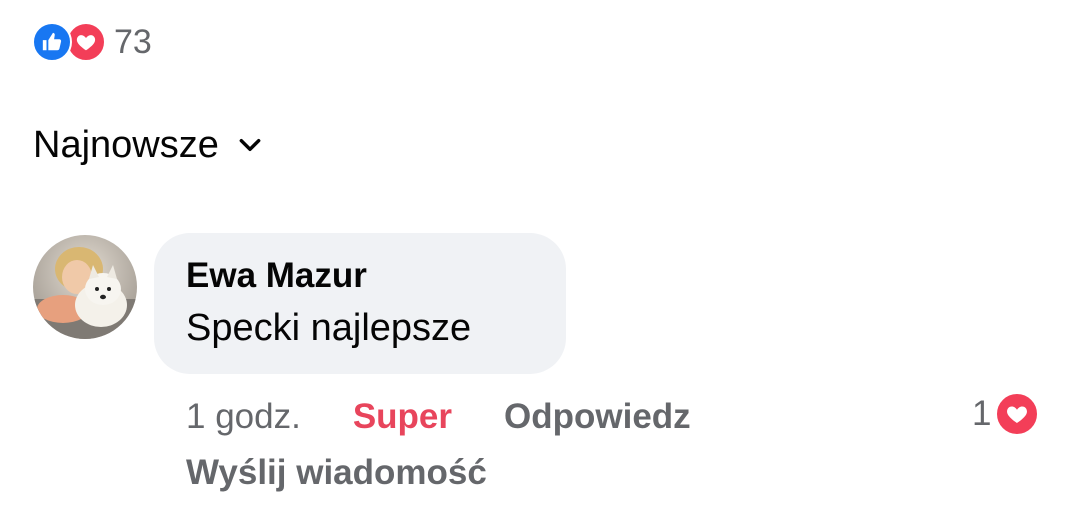 The height and width of the screenshot is (517, 1080). Describe the element at coordinates (597, 417) in the screenshot. I see `reply-button: Odpowiedz` at that location.